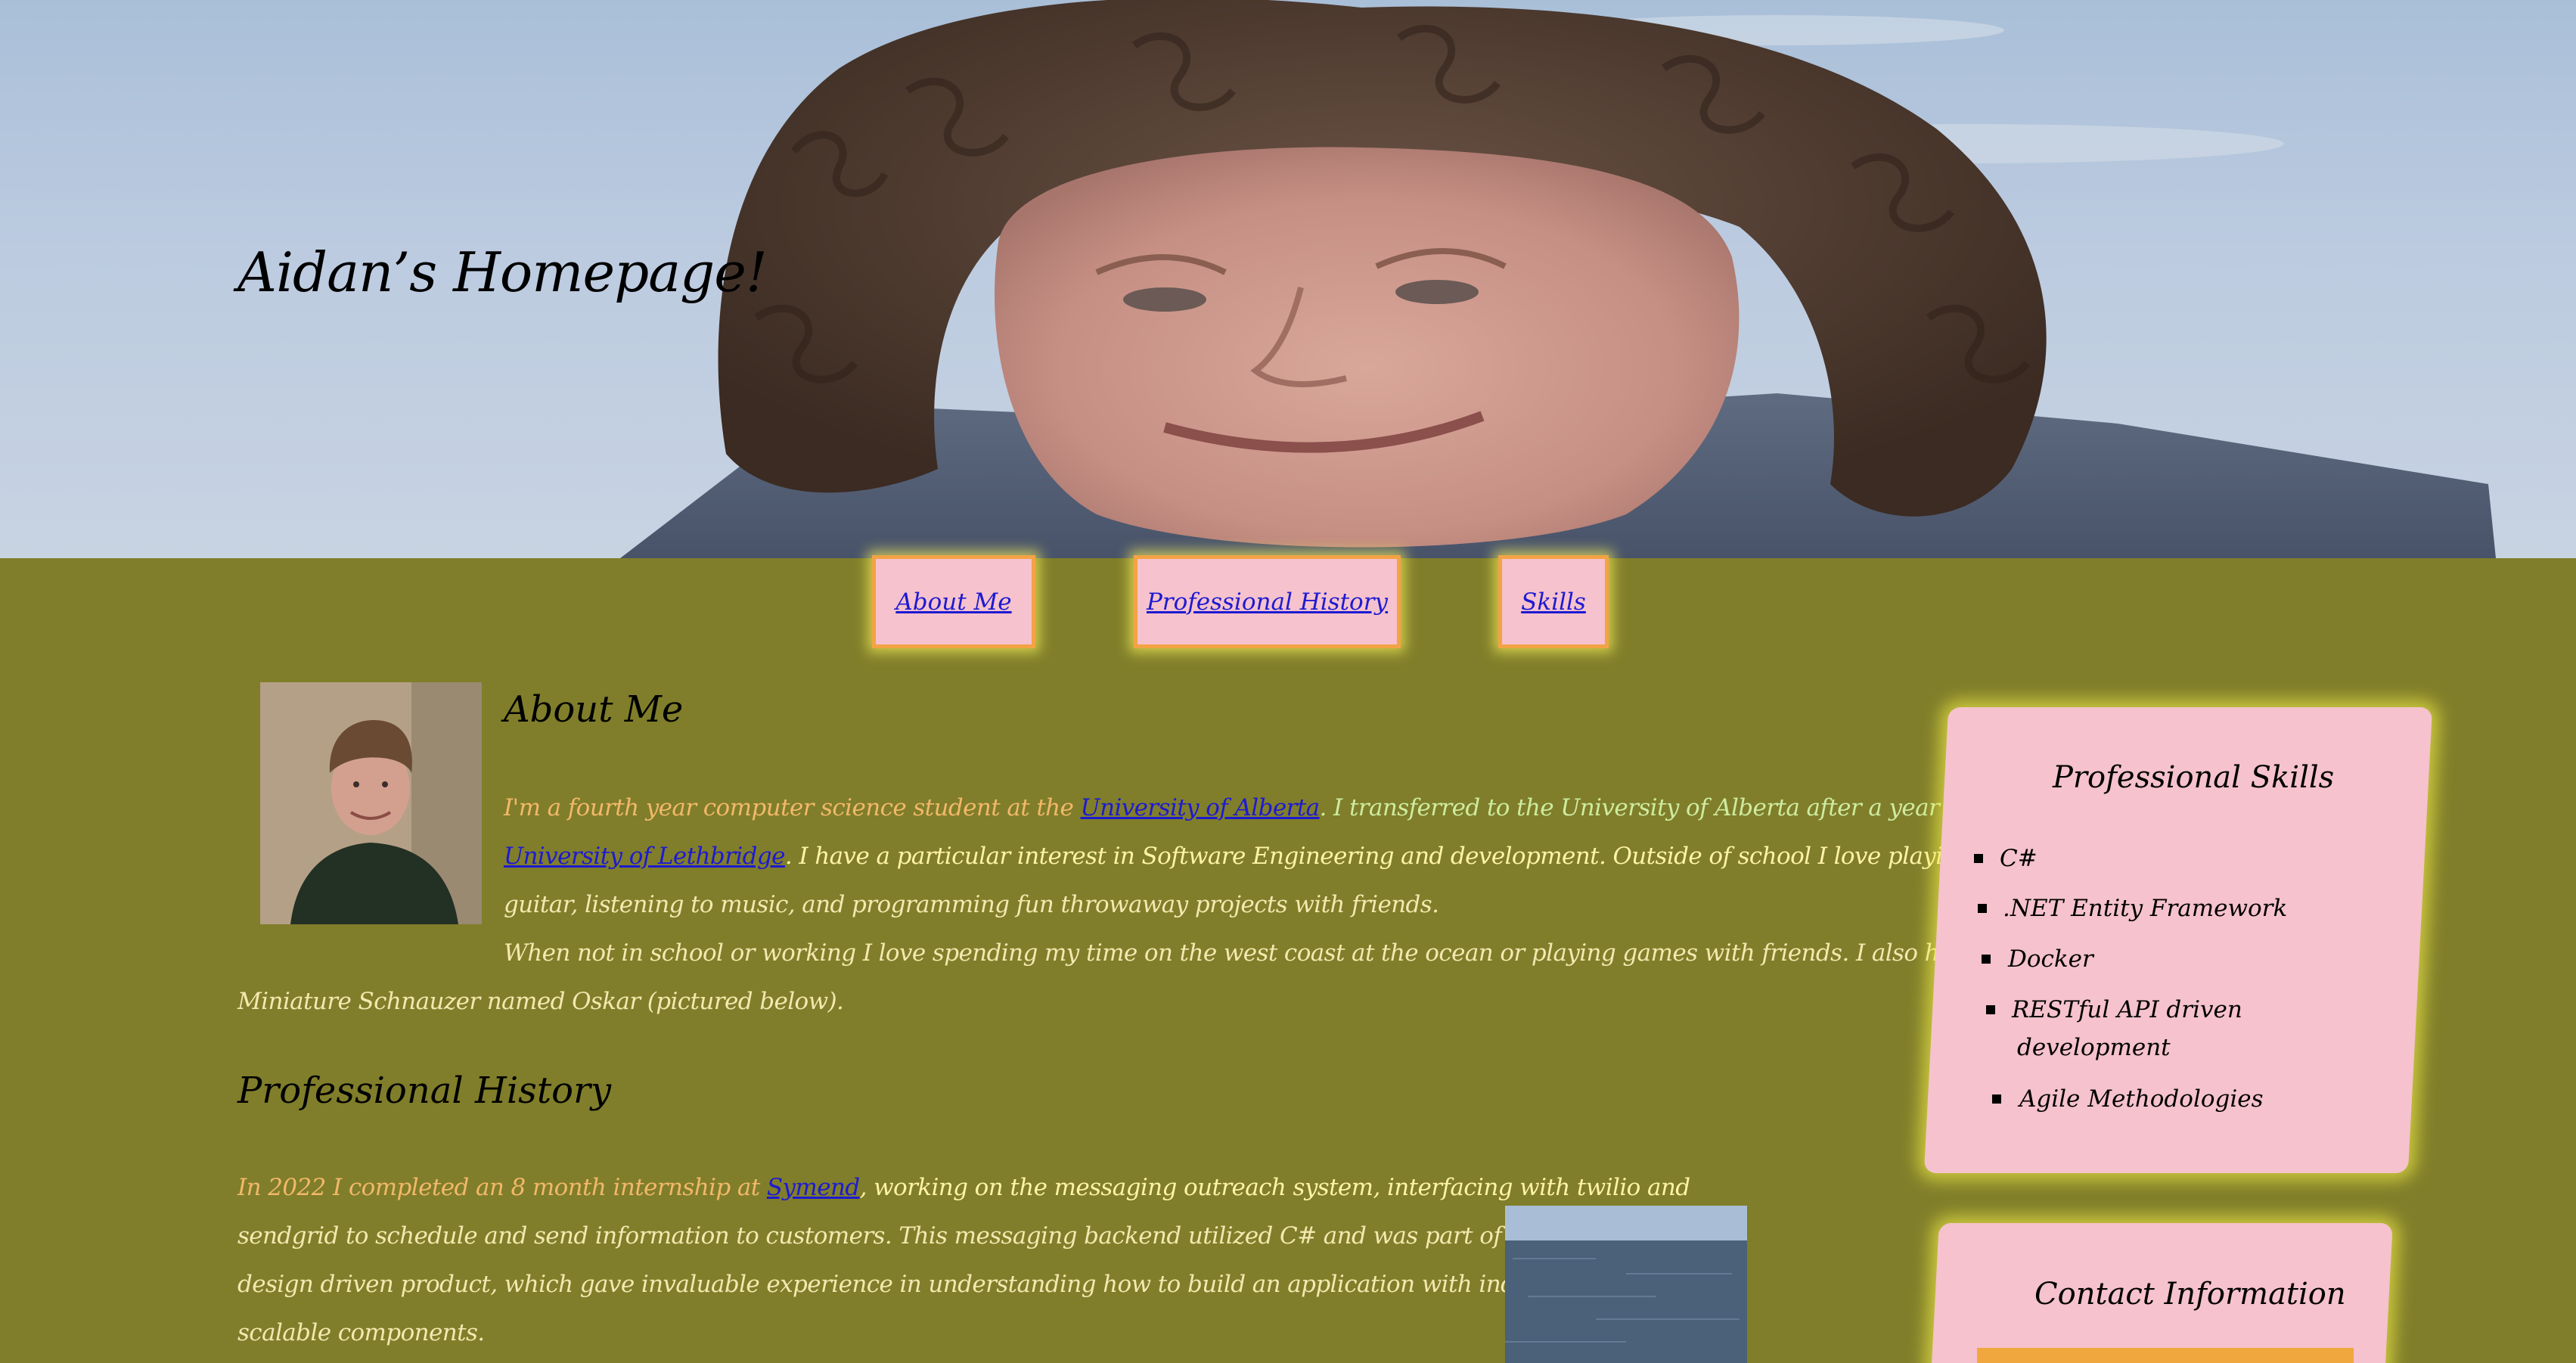  I want to click on professional-skills-title: Professional Skills, so click(2194, 777).